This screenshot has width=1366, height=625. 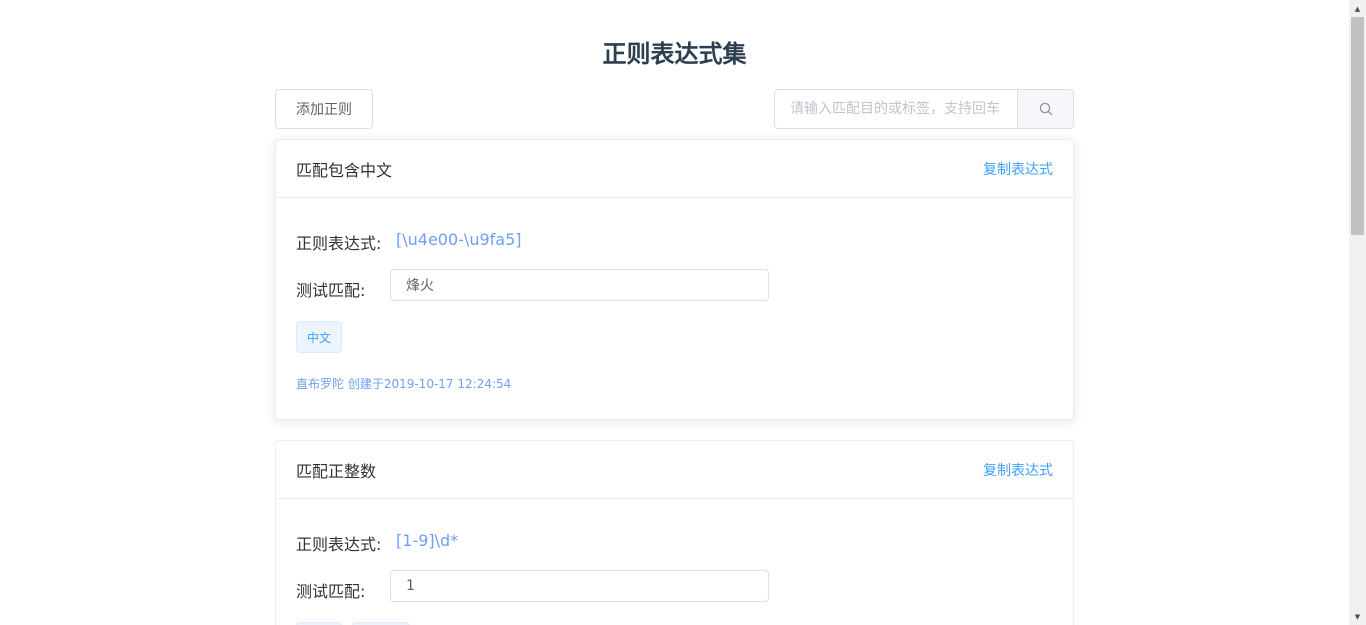 What do you see at coordinates (344, 170) in the screenshot?
I see `card-title: 匹配包含中文` at bounding box center [344, 170].